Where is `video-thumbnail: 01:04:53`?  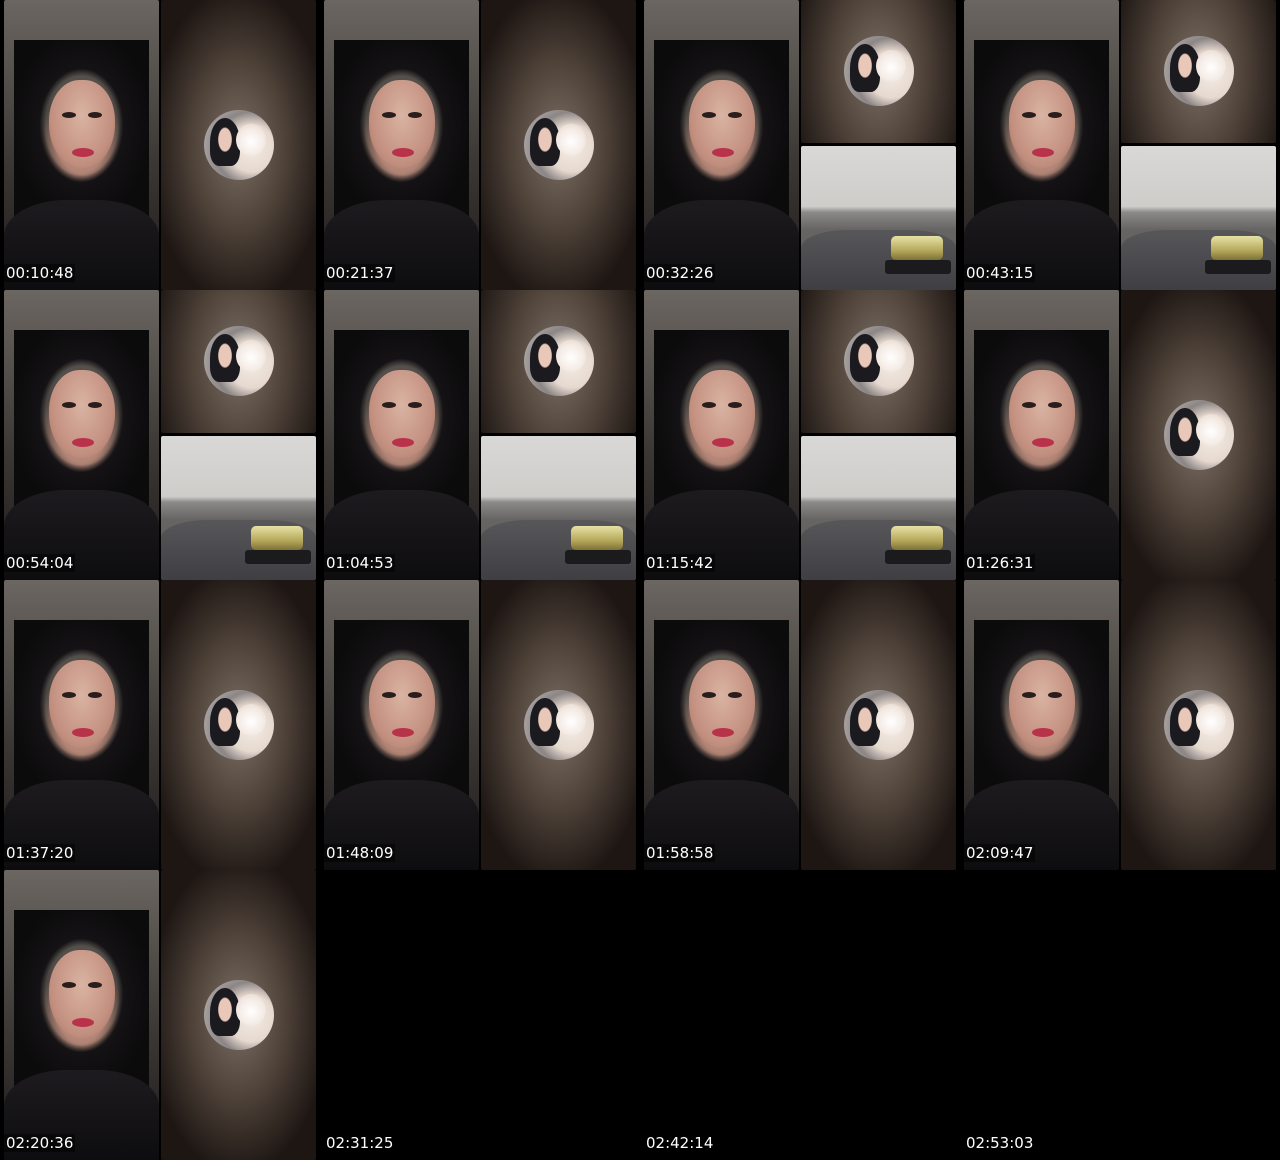 video-thumbnail: 01:04:53 is located at coordinates (480, 435).